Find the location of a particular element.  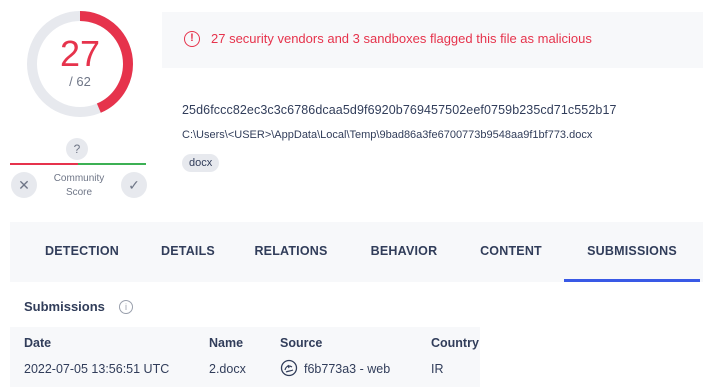

alert-circle-icon: ! is located at coordinates (192, 39).